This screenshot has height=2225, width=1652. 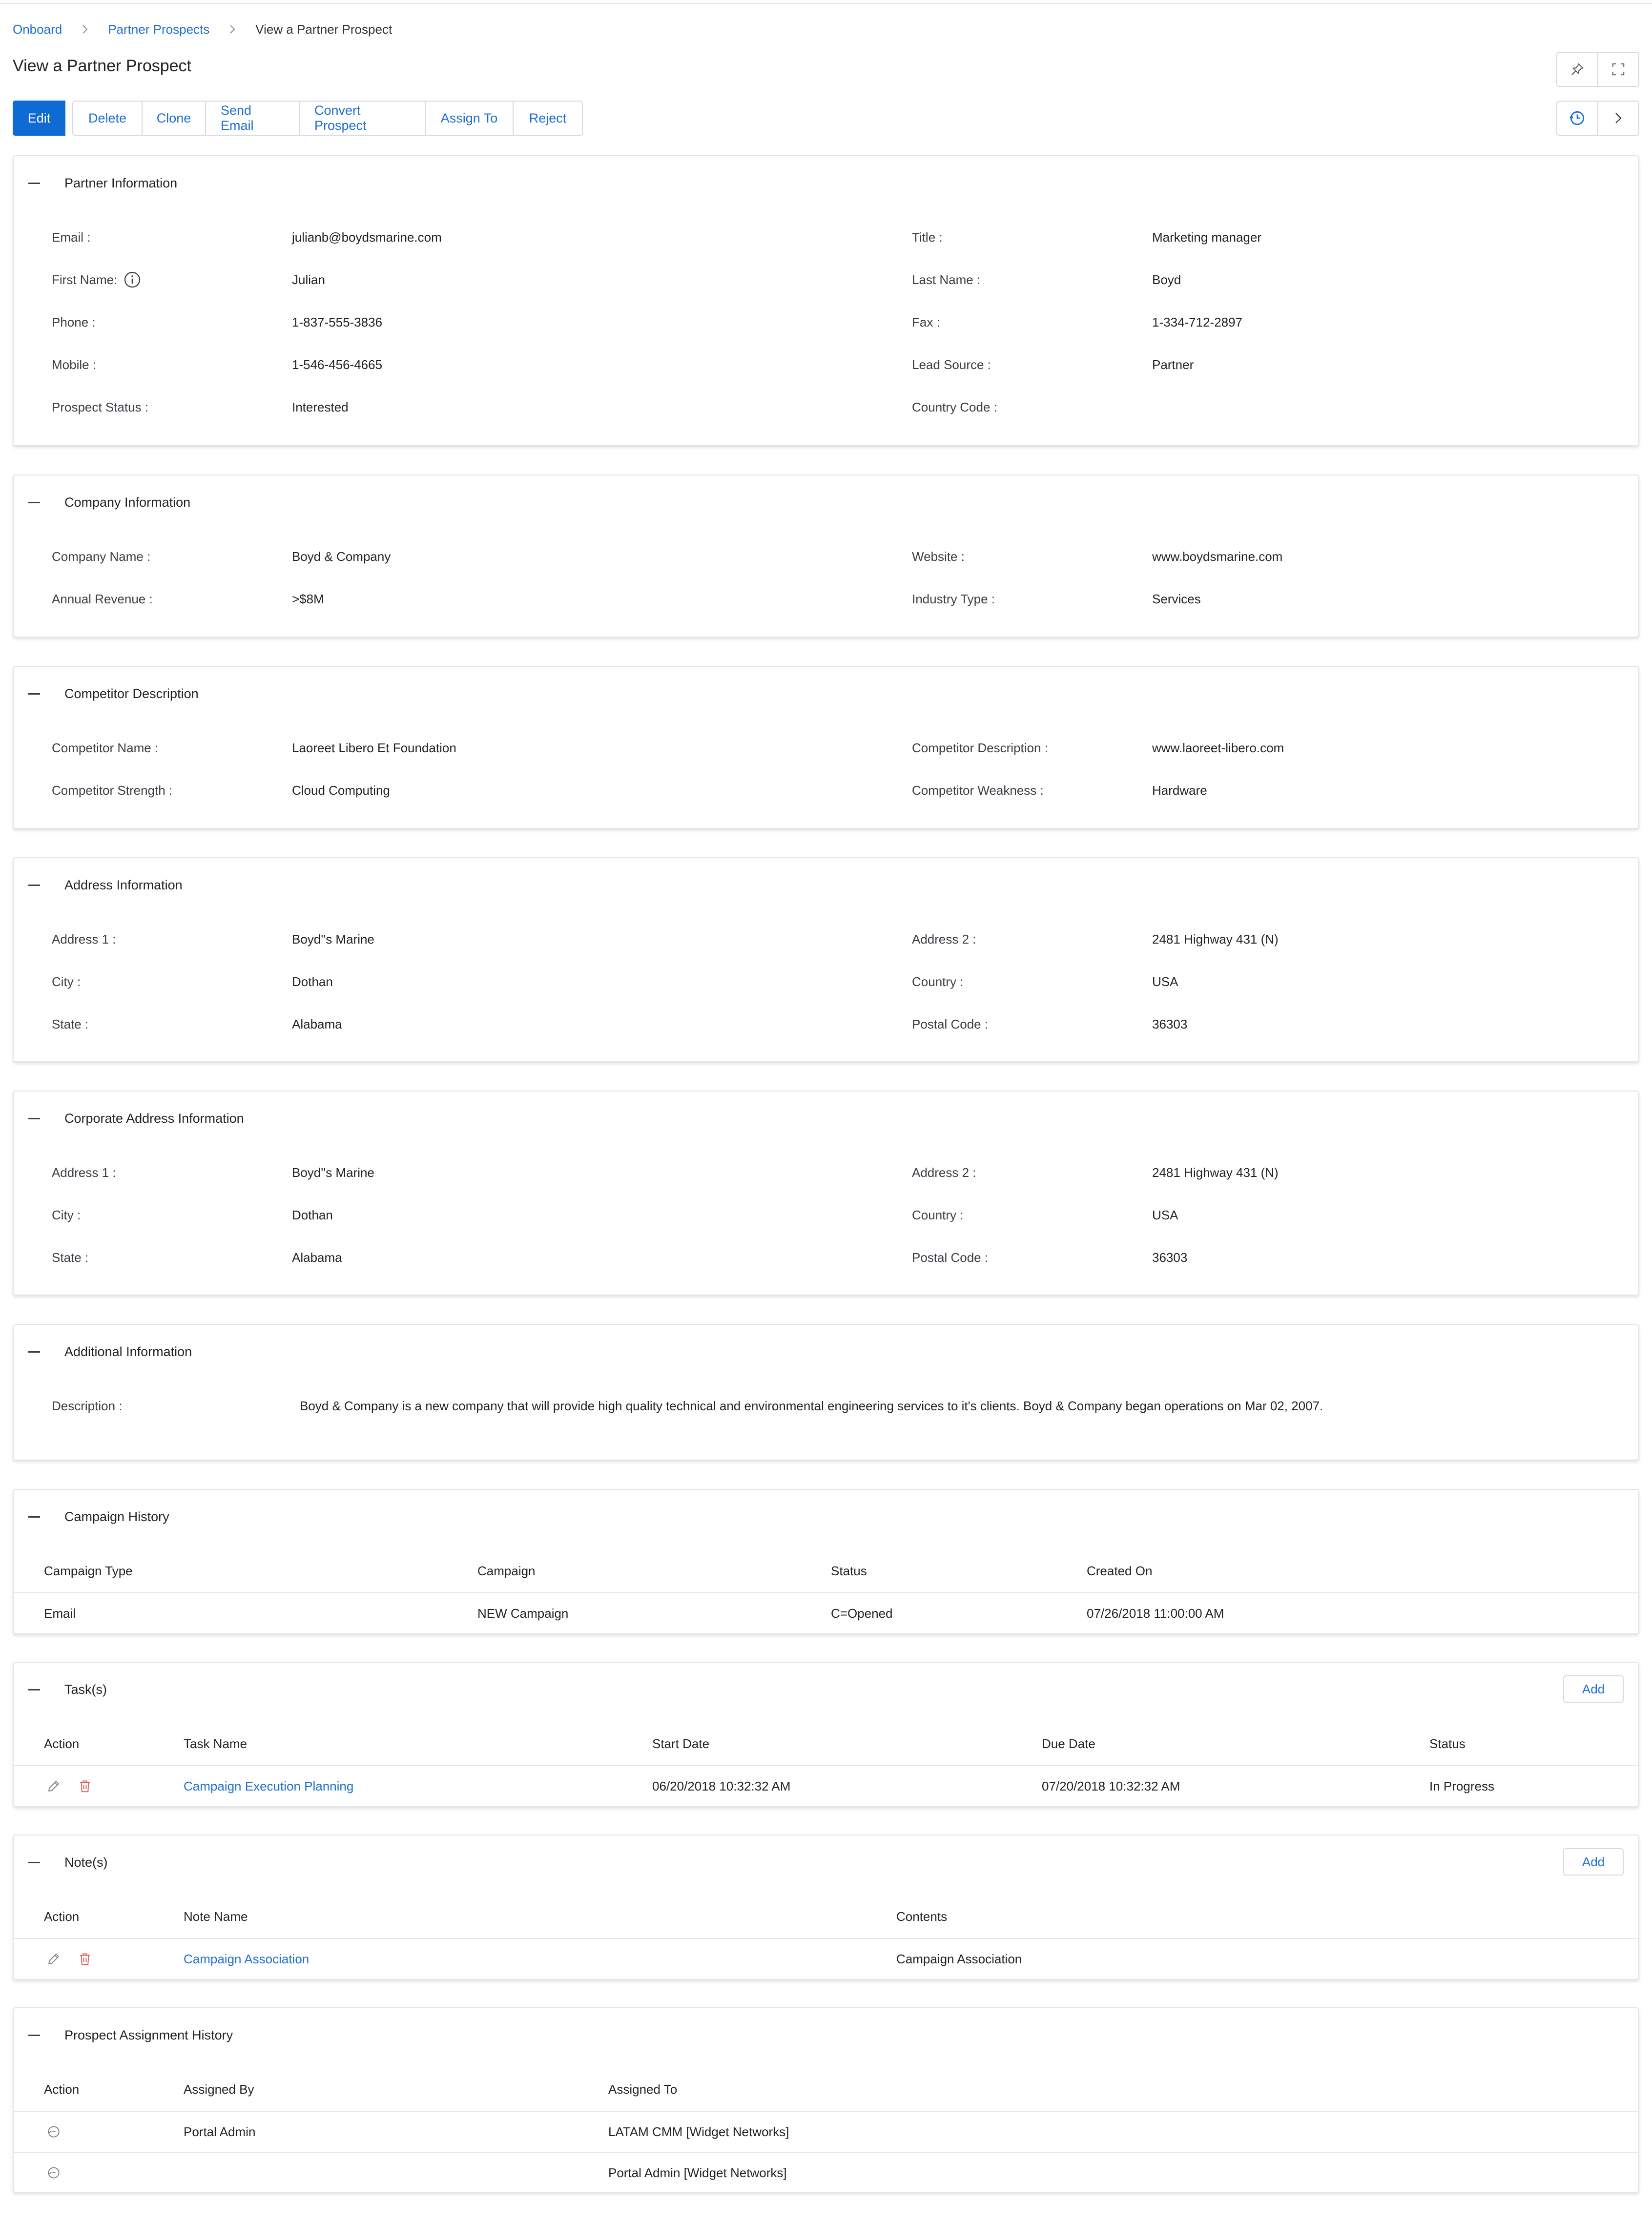 I want to click on column-header: Assigned By, so click(x=219, y=2089).